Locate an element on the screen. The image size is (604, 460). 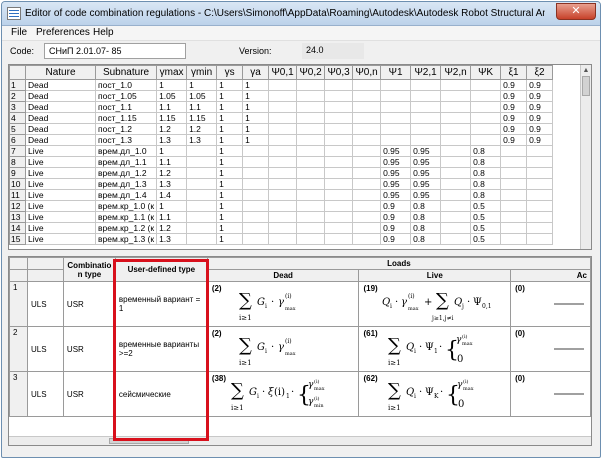
grid-cell: 1.3 is located at coordinates (172, 184).